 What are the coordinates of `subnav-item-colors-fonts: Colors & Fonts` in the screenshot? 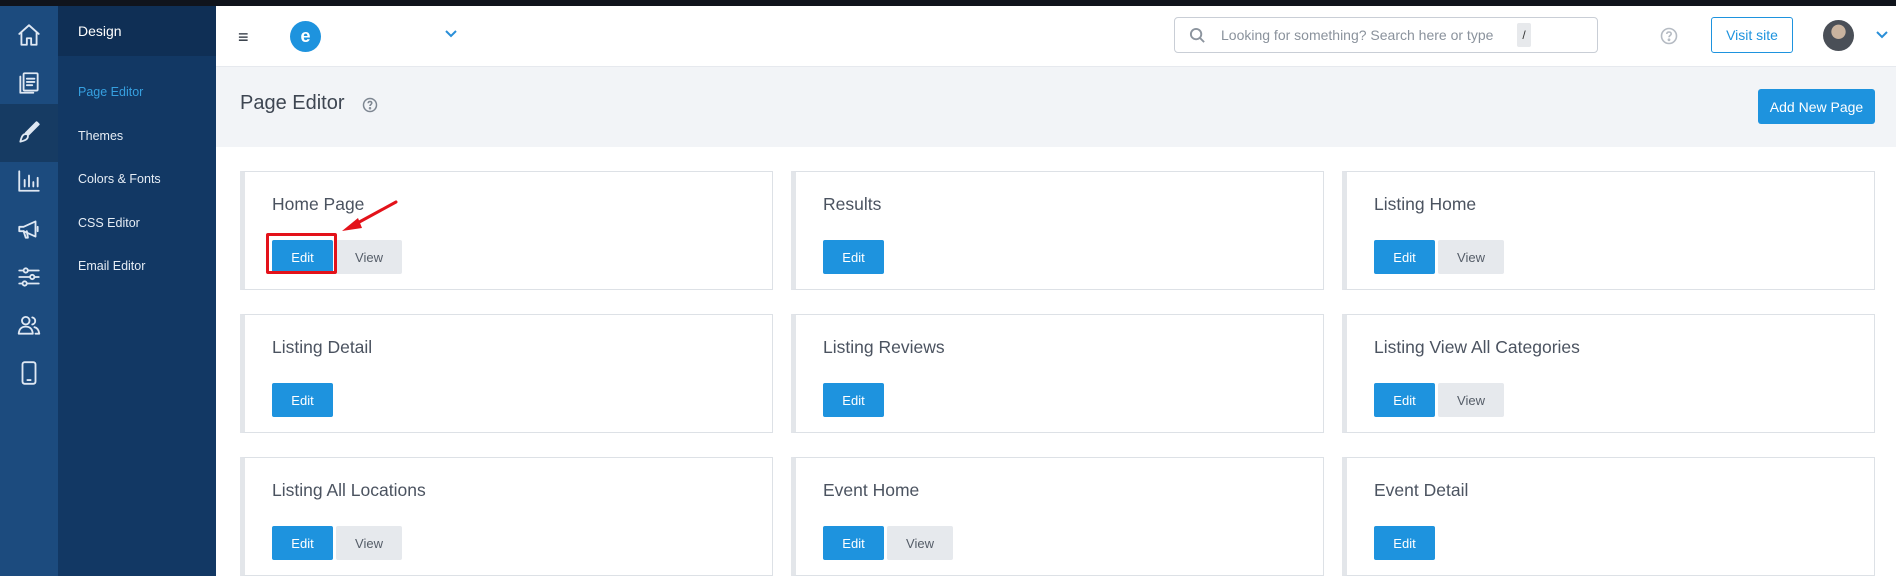 It's located at (137, 180).